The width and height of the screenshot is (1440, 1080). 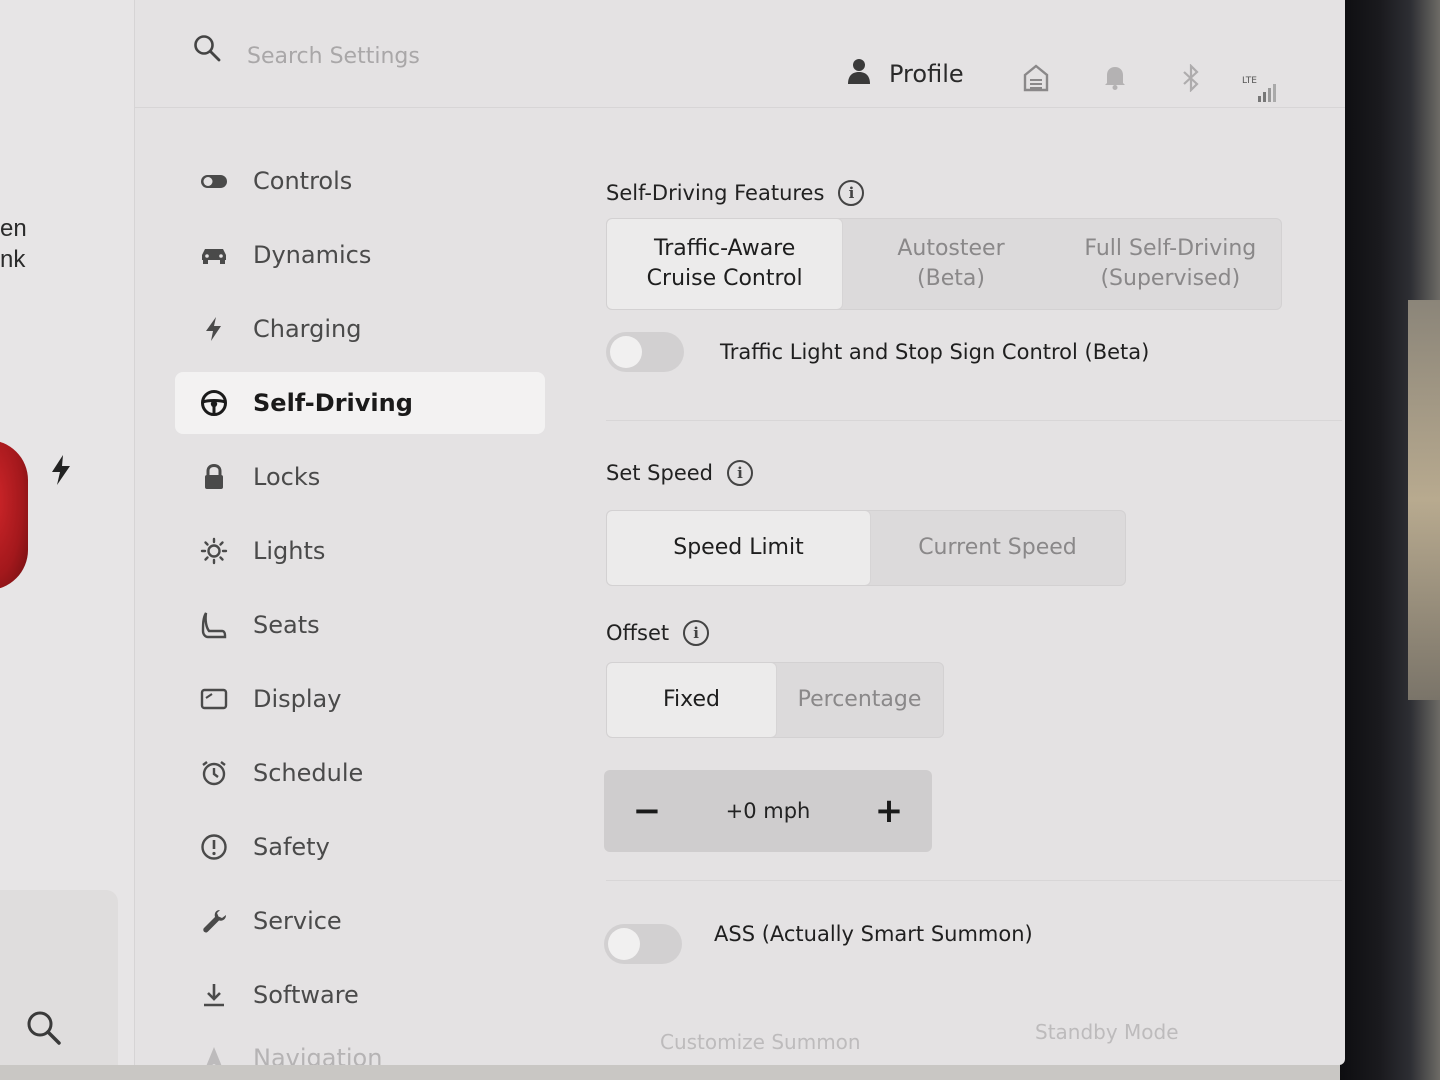 What do you see at coordinates (214, 773) in the screenshot?
I see `alarm-clock-icon` at bounding box center [214, 773].